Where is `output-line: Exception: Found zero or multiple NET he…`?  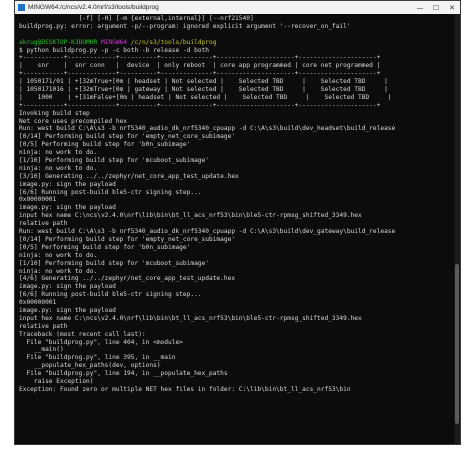 output-line: Exception: Found zero or multiple NET he… is located at coordinates (185, 389).